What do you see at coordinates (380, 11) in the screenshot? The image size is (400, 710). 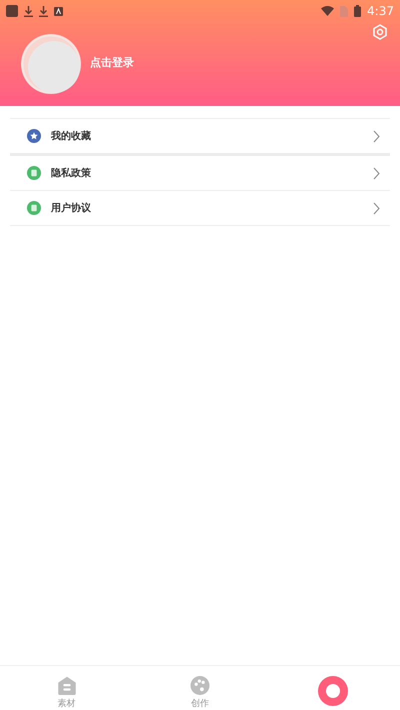 I see `status-time: 4:37` at bounding box center [380, 11].